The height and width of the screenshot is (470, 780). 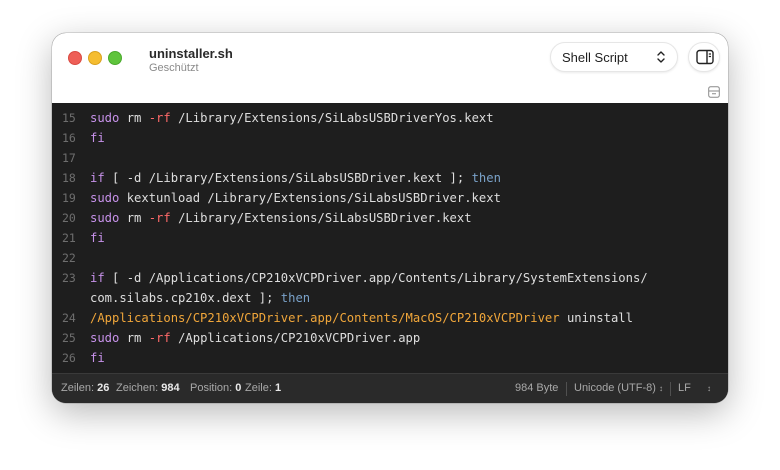 I want to click on encoding-chevron-icon: ↕, so click(x=660, y=388).